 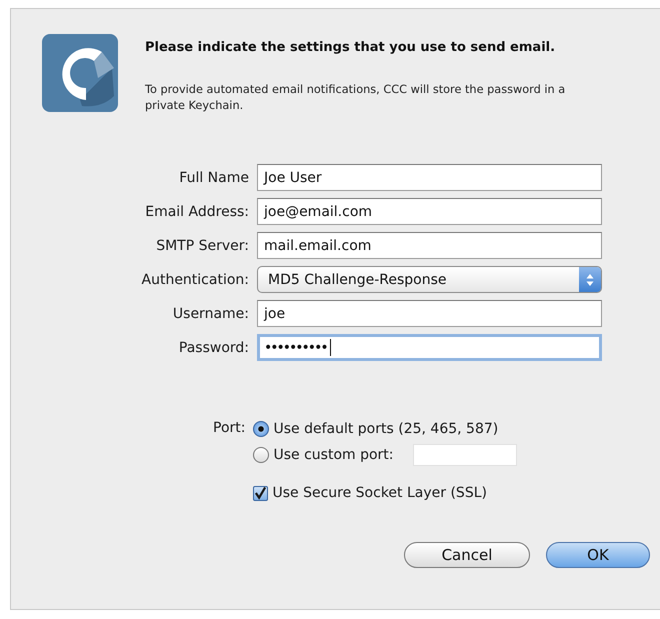 What do you see at coordinates (355, 98) in the screenshot?
I see `dialog-description: To provide automated email notifications, CCC will store the password in a private Keychain.` at bounding box center [355, 98].